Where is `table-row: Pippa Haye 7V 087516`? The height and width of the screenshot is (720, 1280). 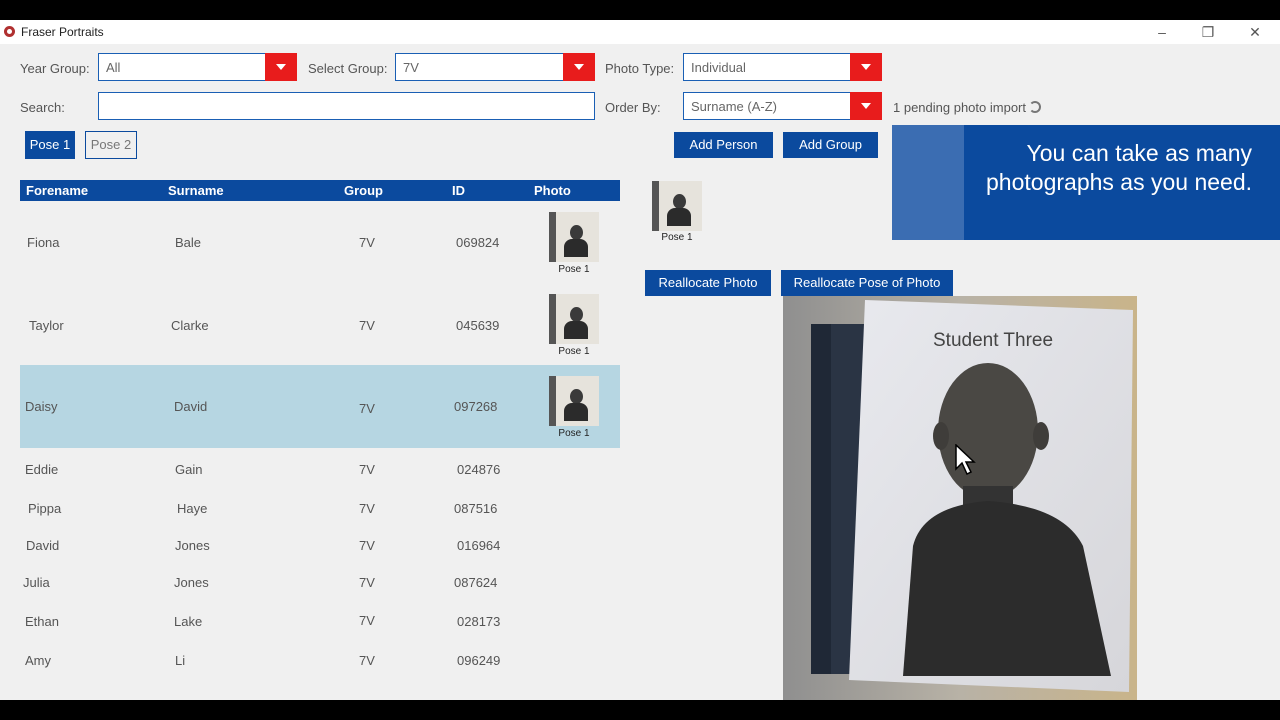
table-row: Pippa Haye 7V 087516 is located at coordinates (320, 508).